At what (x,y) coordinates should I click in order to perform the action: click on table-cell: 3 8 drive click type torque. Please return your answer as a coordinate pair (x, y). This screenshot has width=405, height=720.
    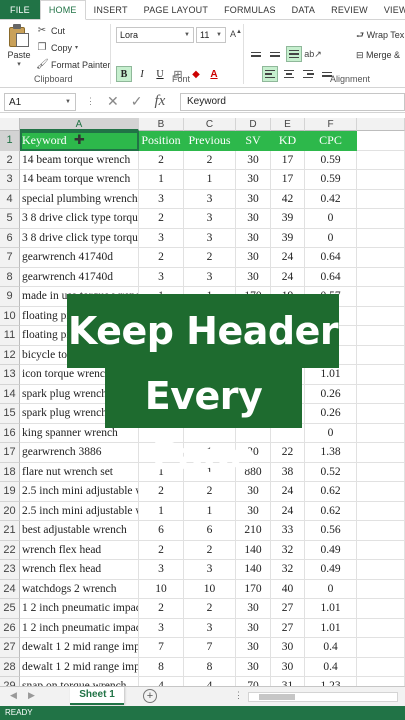
    Looking at the image, I should click on (79, 238).